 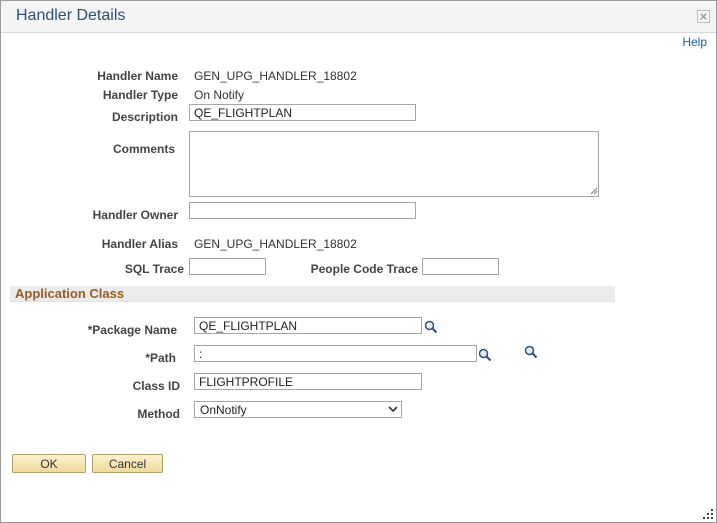 I want to click on handler-name-label: Handler Name, so click(x=137, y=76).